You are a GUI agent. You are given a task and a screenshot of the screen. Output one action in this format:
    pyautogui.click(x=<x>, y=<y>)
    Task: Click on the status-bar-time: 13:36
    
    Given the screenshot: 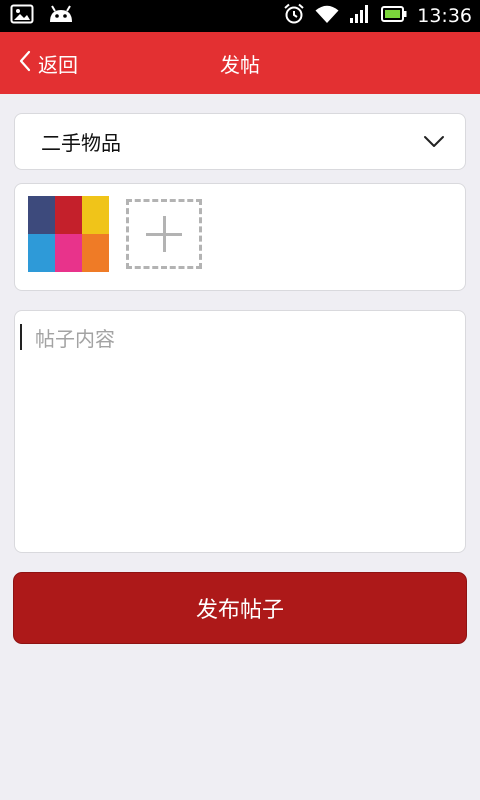 What is the action you would take?
    pyautogui.click(x=444, y=16)
    